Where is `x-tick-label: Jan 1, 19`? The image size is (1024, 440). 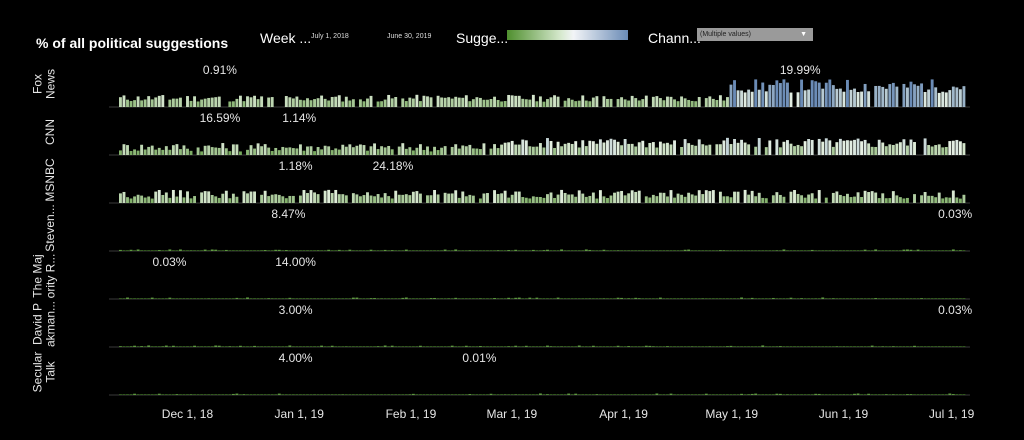
x-tick-label: Jan 1, 19 is located at coordinates (300, 414).